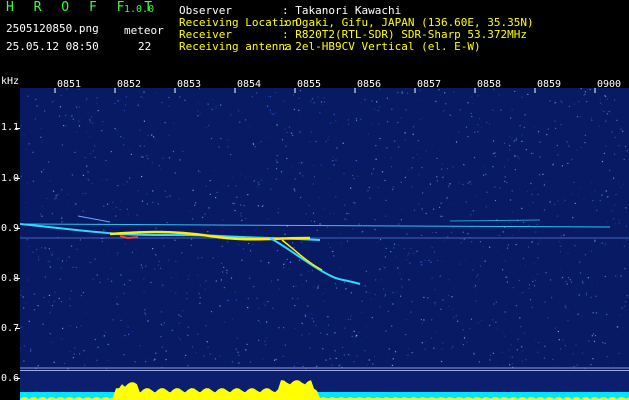 Image resolution: width=629 pixels, height=400 pixels. Describe the element at coordinates (324, 390) in the screenshot. I see `amplitude-canvas` at that location.